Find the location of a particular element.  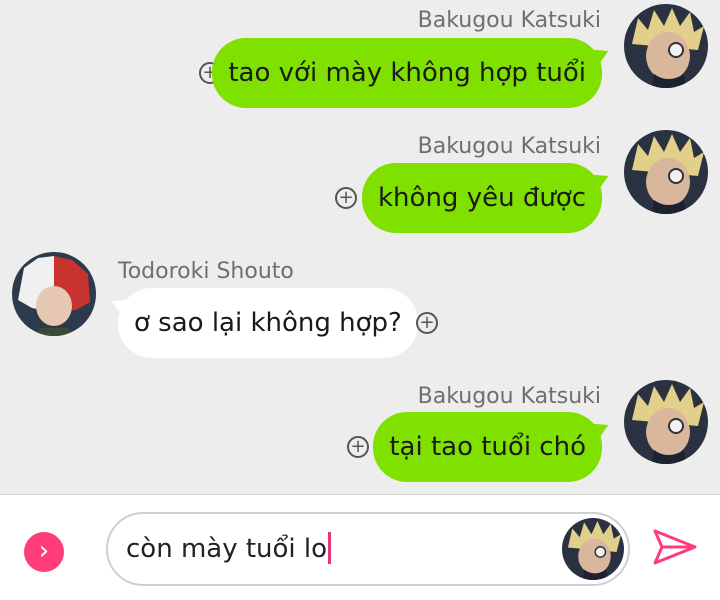

message-input-value: còn mày tuổi lo is located at coordinates (227, 549).